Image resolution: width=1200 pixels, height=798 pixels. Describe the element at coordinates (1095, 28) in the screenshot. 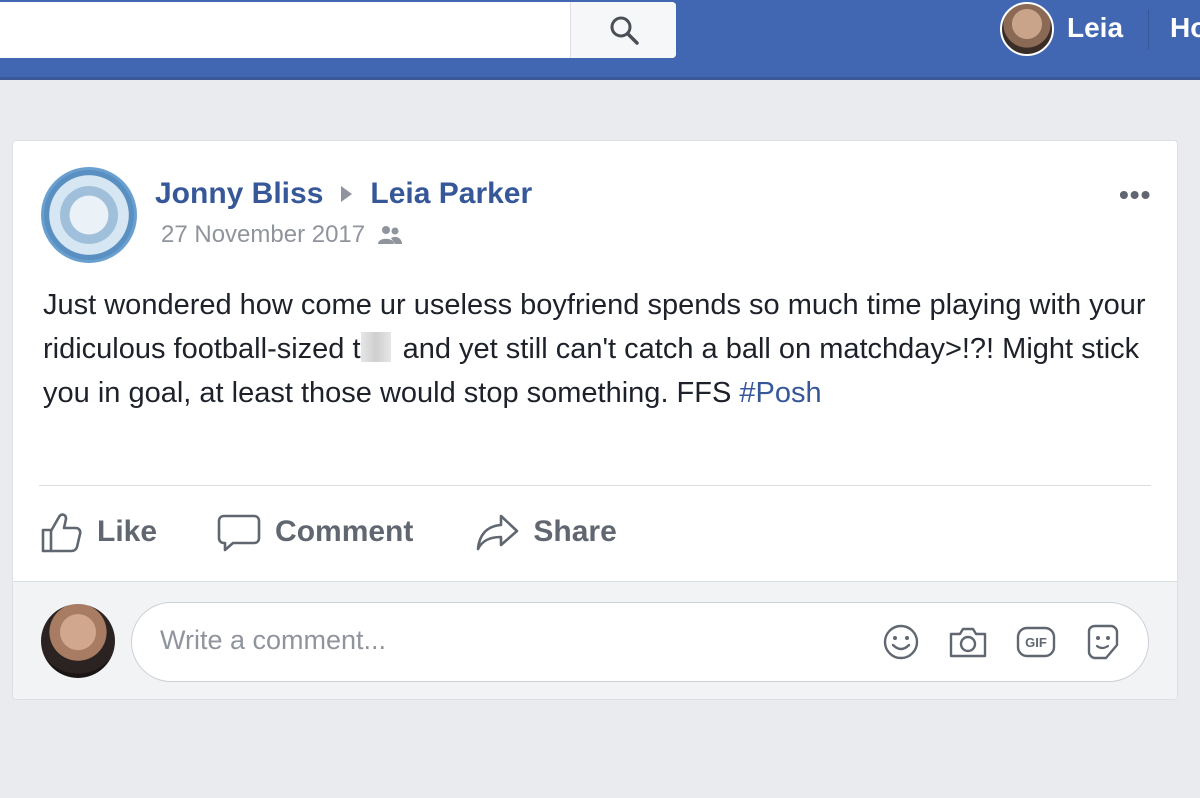

I see `profile-name-link: Leia` at that location.